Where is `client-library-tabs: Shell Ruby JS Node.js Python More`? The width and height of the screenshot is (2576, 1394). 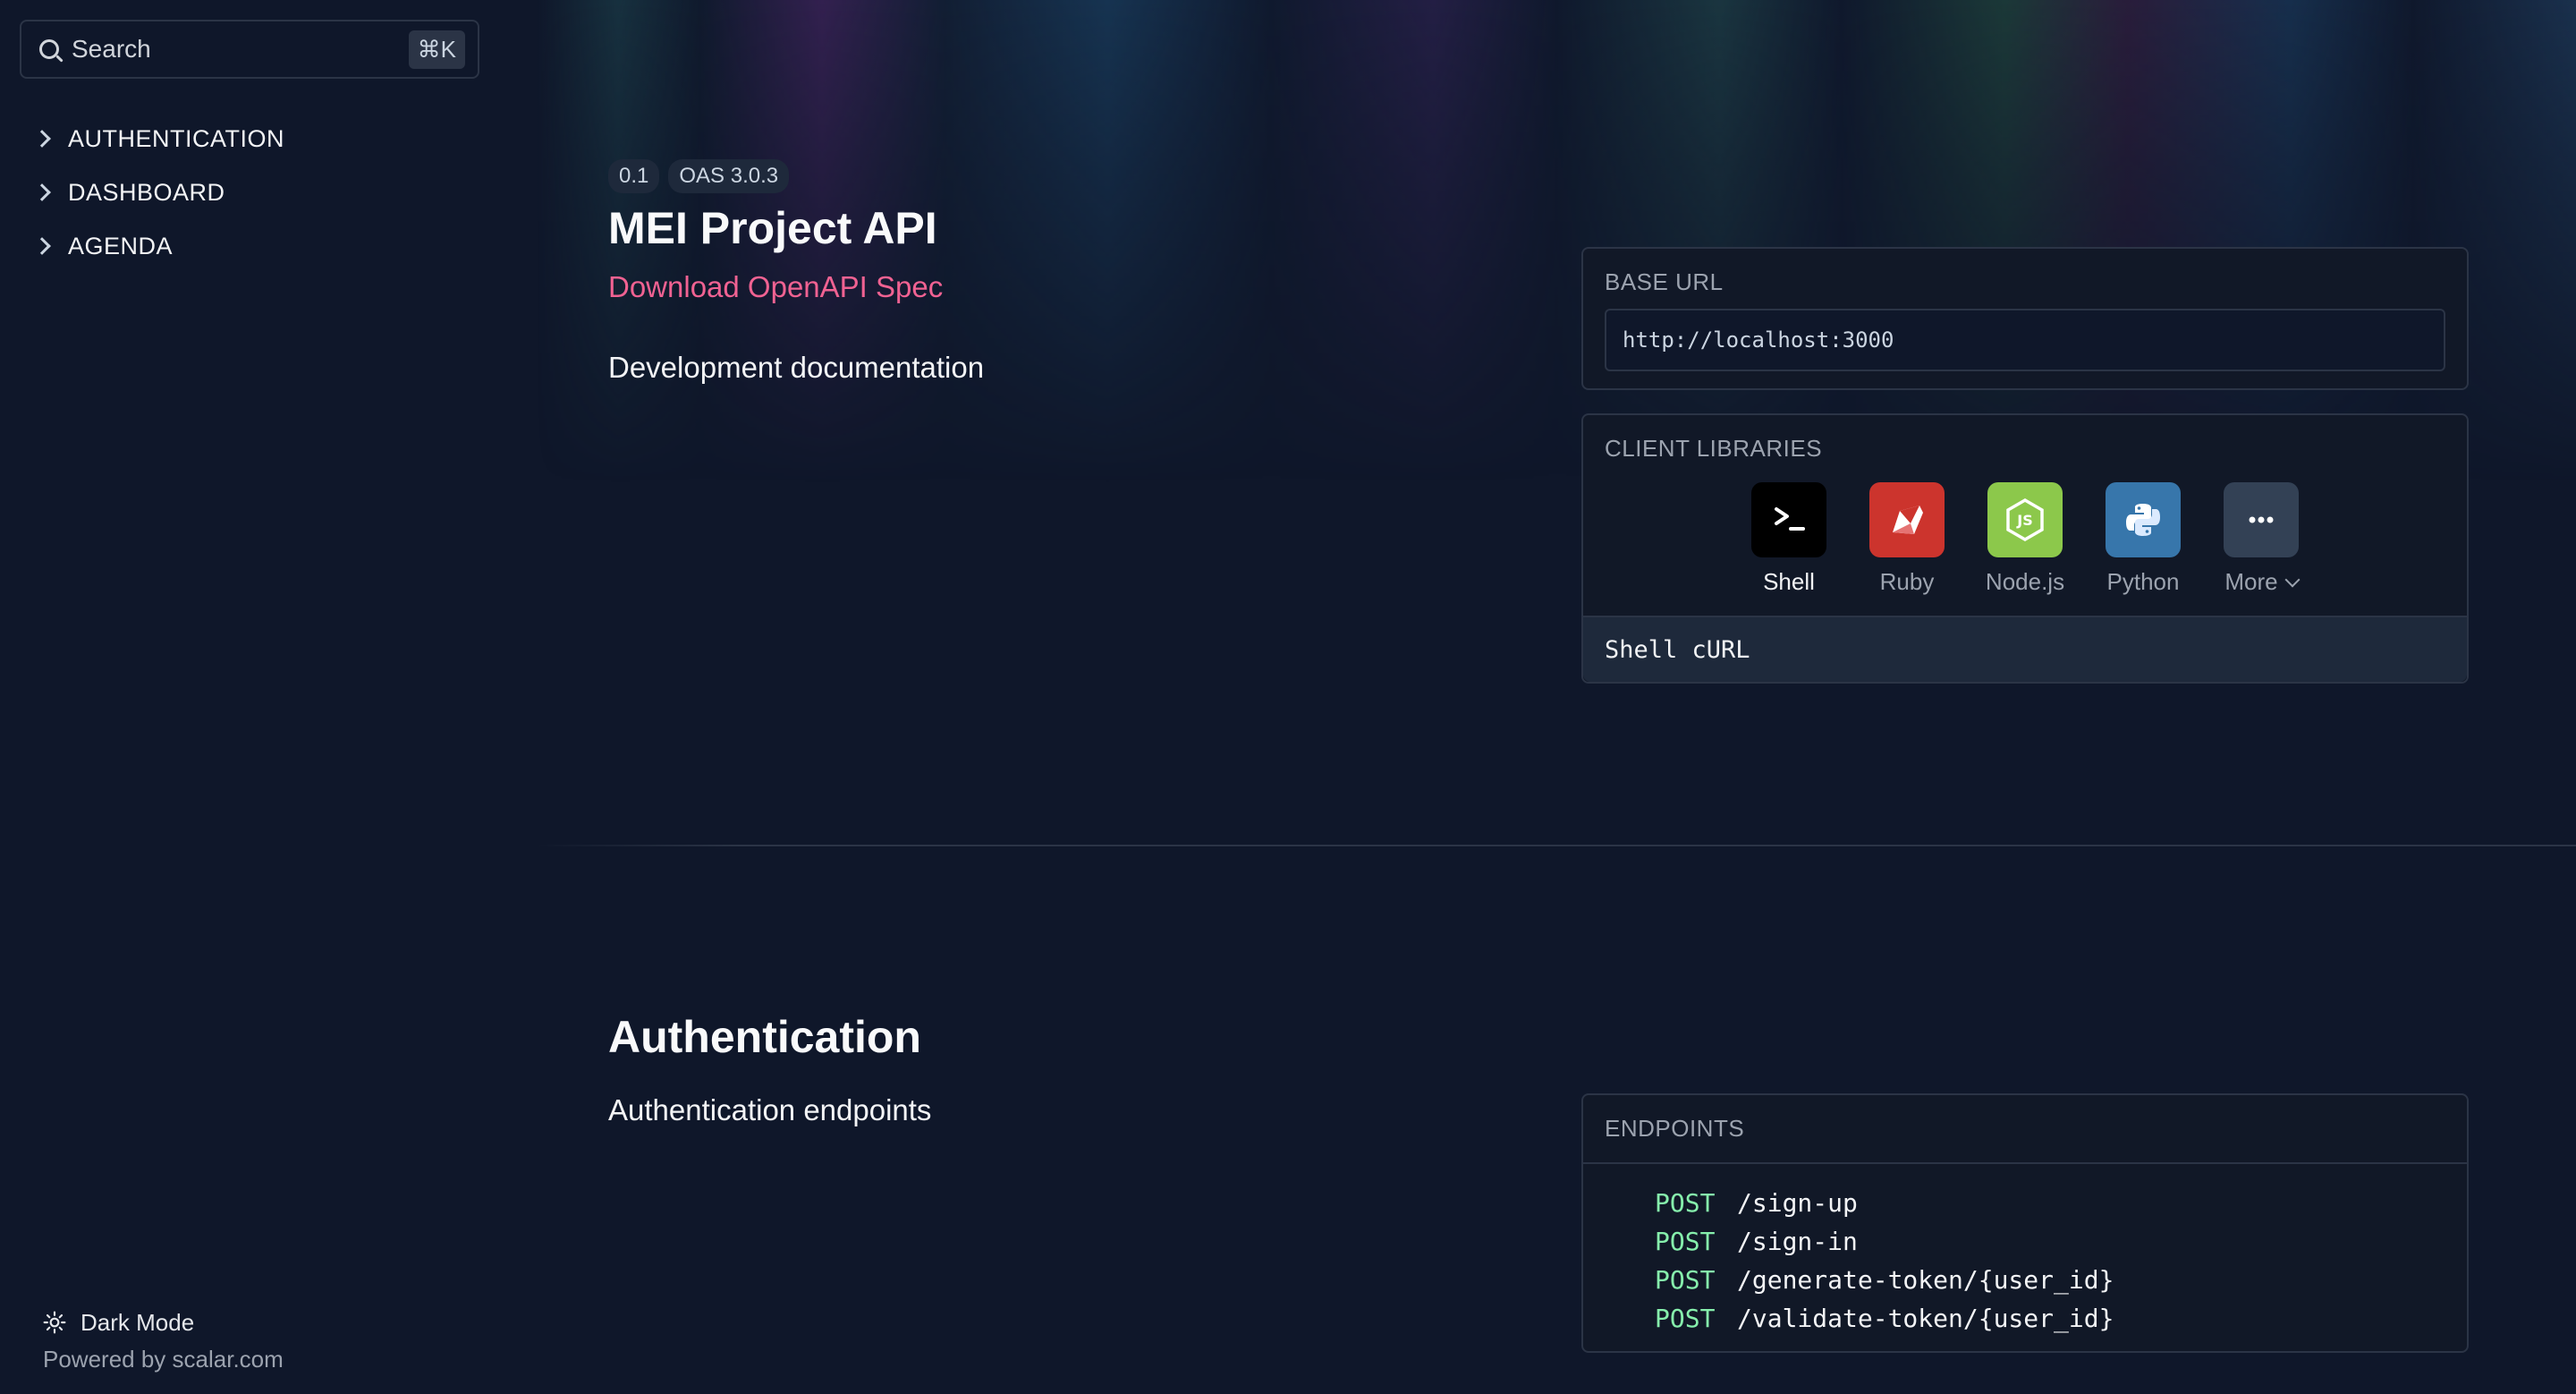
client-library-tabs: Shell Ruby JS Node.js Python More is located at coordinates (2025, 557).